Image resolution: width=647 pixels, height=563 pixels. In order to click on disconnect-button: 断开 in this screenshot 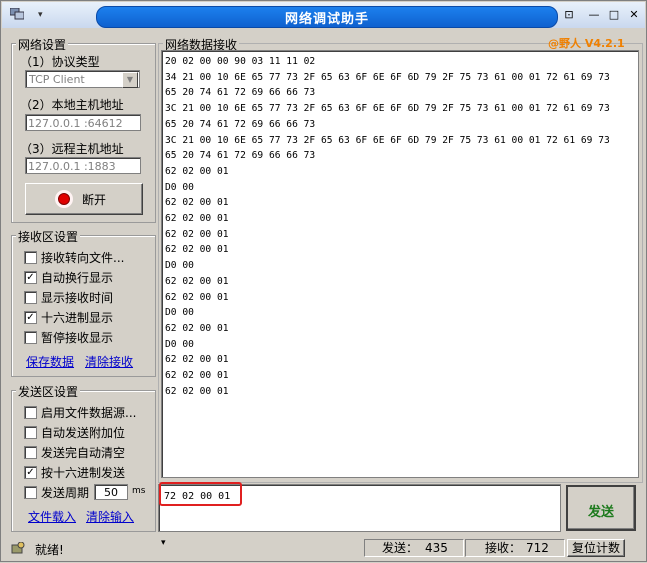, I will do `click(84, 199)`.